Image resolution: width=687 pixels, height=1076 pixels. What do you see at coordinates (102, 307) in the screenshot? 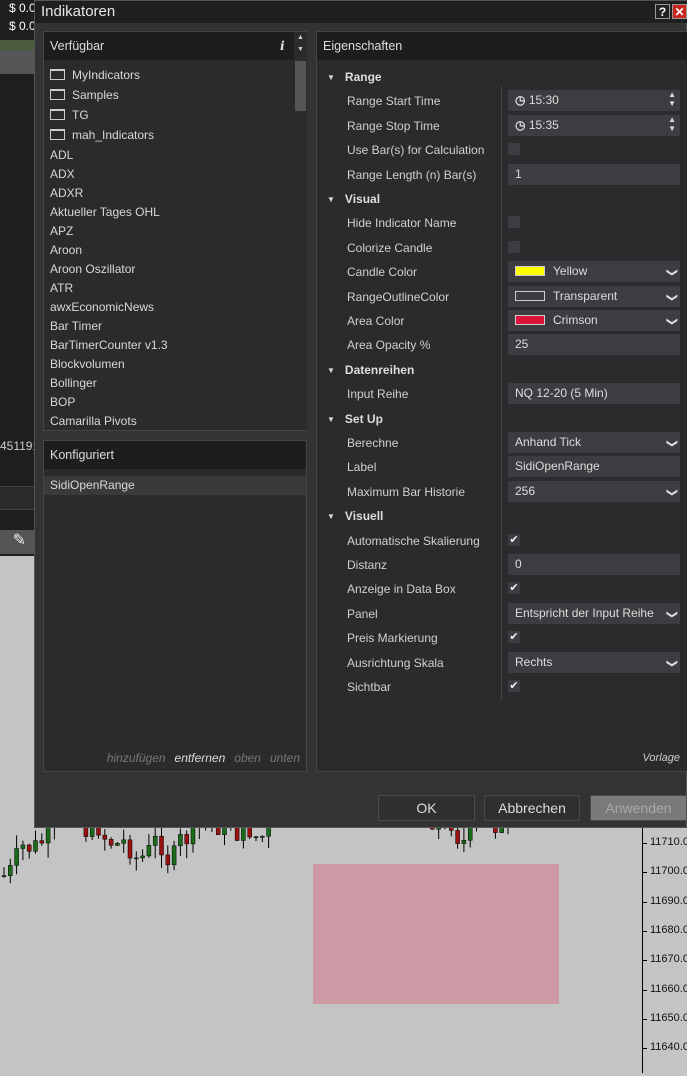
I see `indicator-item: awxEconomicNews` at bounding box center [102, 307].